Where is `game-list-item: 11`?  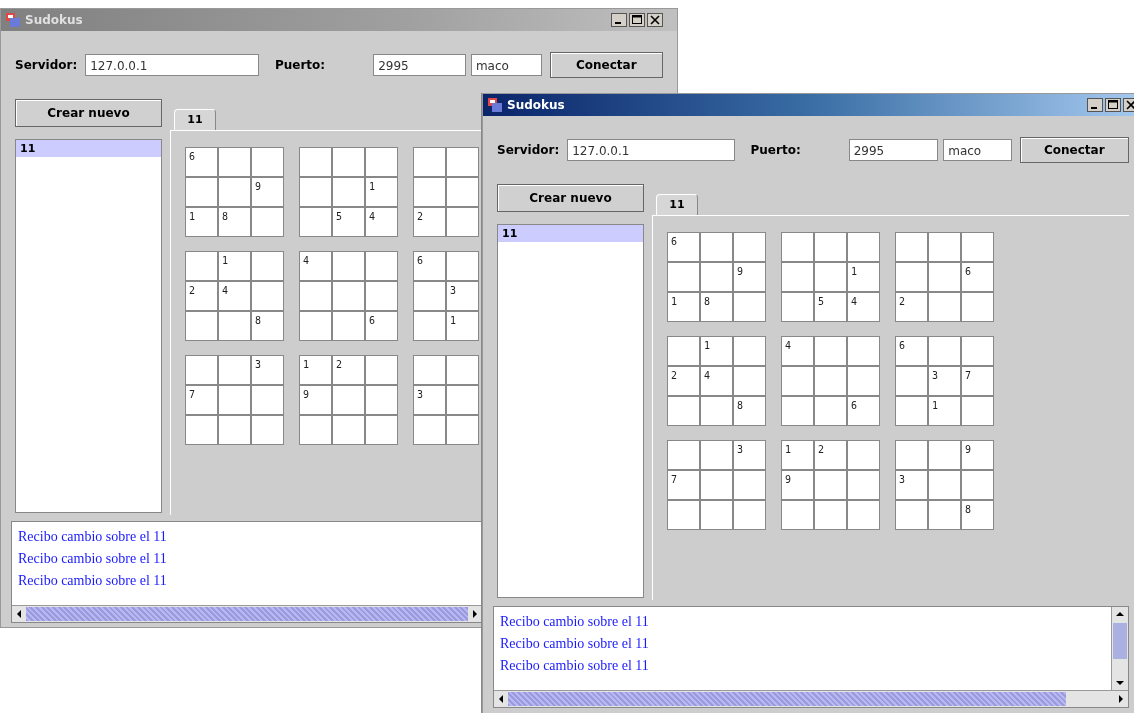
game-list-item: 11 is located at coordinates (570, 233).